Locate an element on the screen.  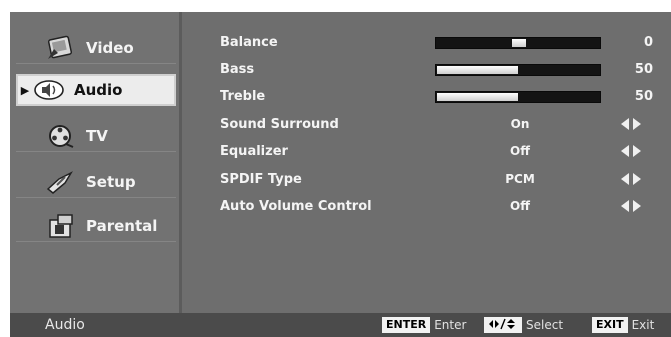
navigate-arrows-icon is located at coordinates (503, 325).